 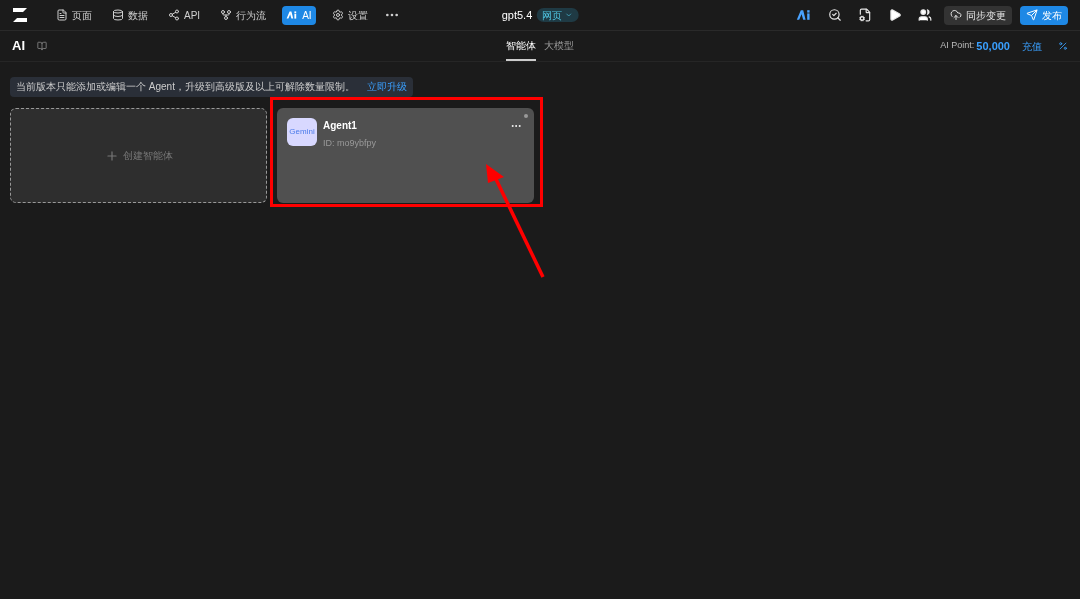 I want to click on view-tab: 大模型, so click(x=559, y=46).